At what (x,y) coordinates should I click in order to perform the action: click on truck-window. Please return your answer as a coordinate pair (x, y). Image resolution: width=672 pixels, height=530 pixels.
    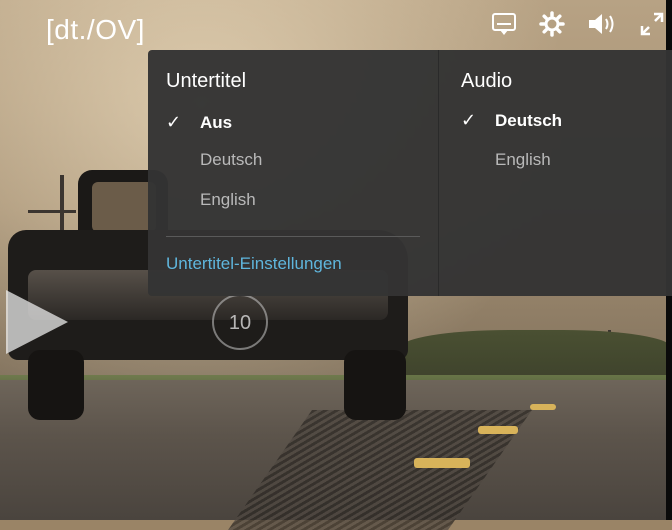
    Looking at the image, I should click on (124, 207).